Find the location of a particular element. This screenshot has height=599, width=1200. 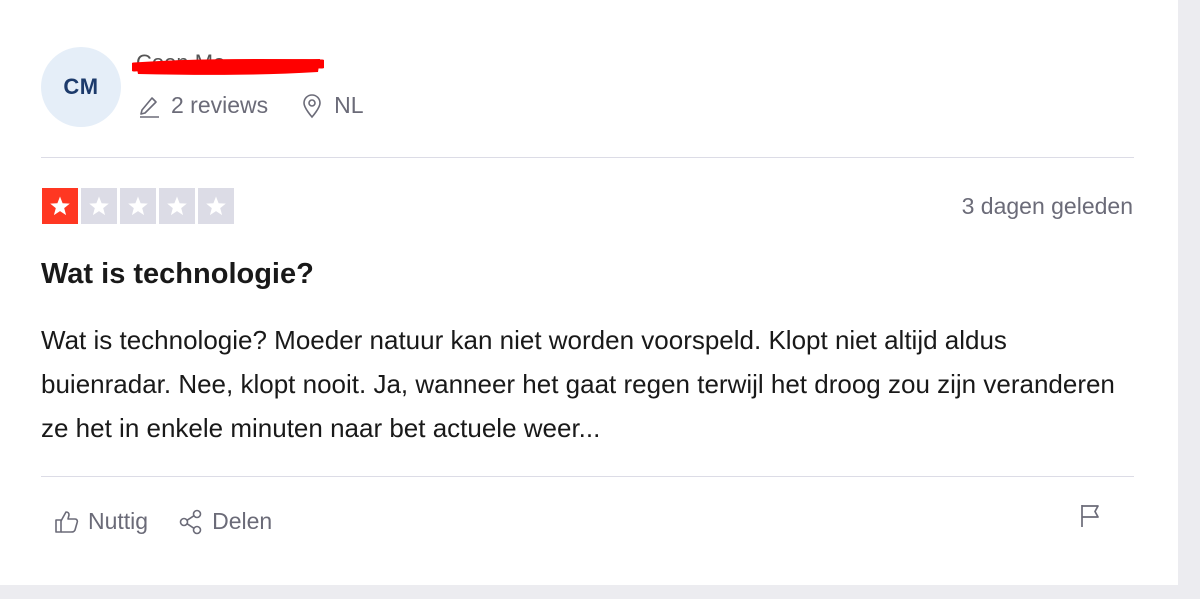

review-title: Wat is technologie? is located at coordinates (177, 274).